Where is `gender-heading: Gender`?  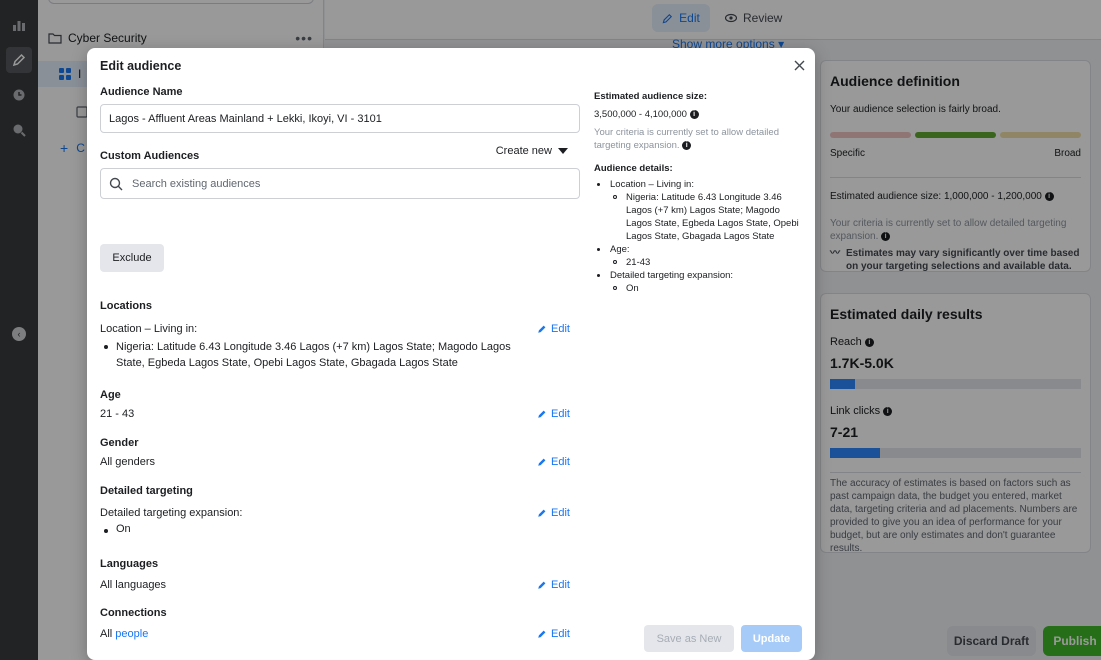 gender-heading: Gender is located at coordinates (119, 443).